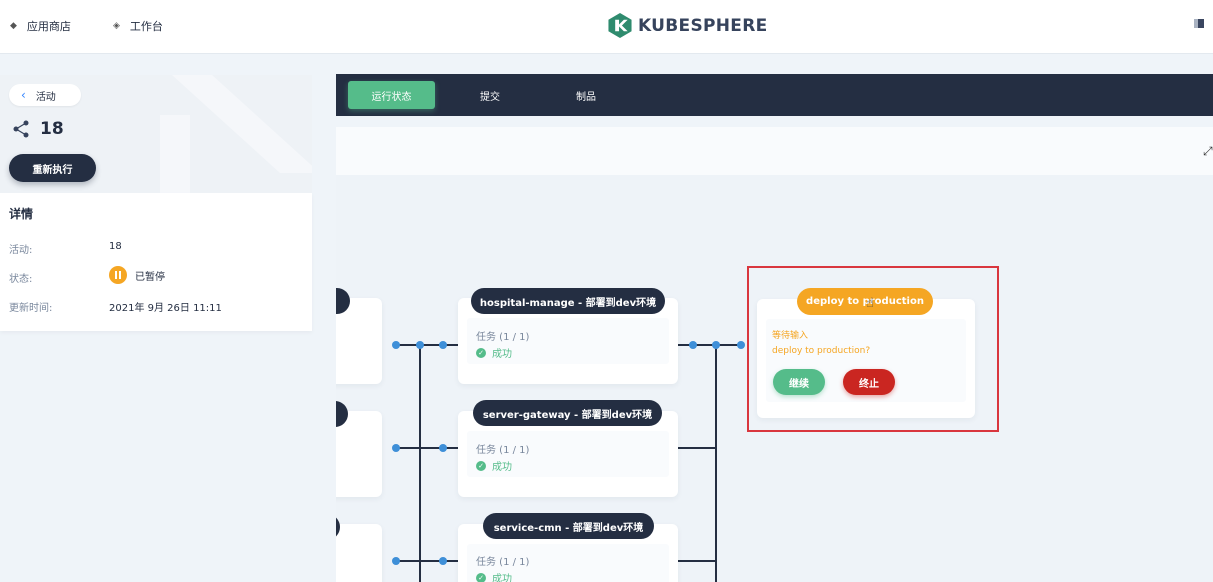  Describe the element at coordinates (568, 526) in the screenshot. I see `stage-title: service-cmn - 部署到dev环境` at that location.